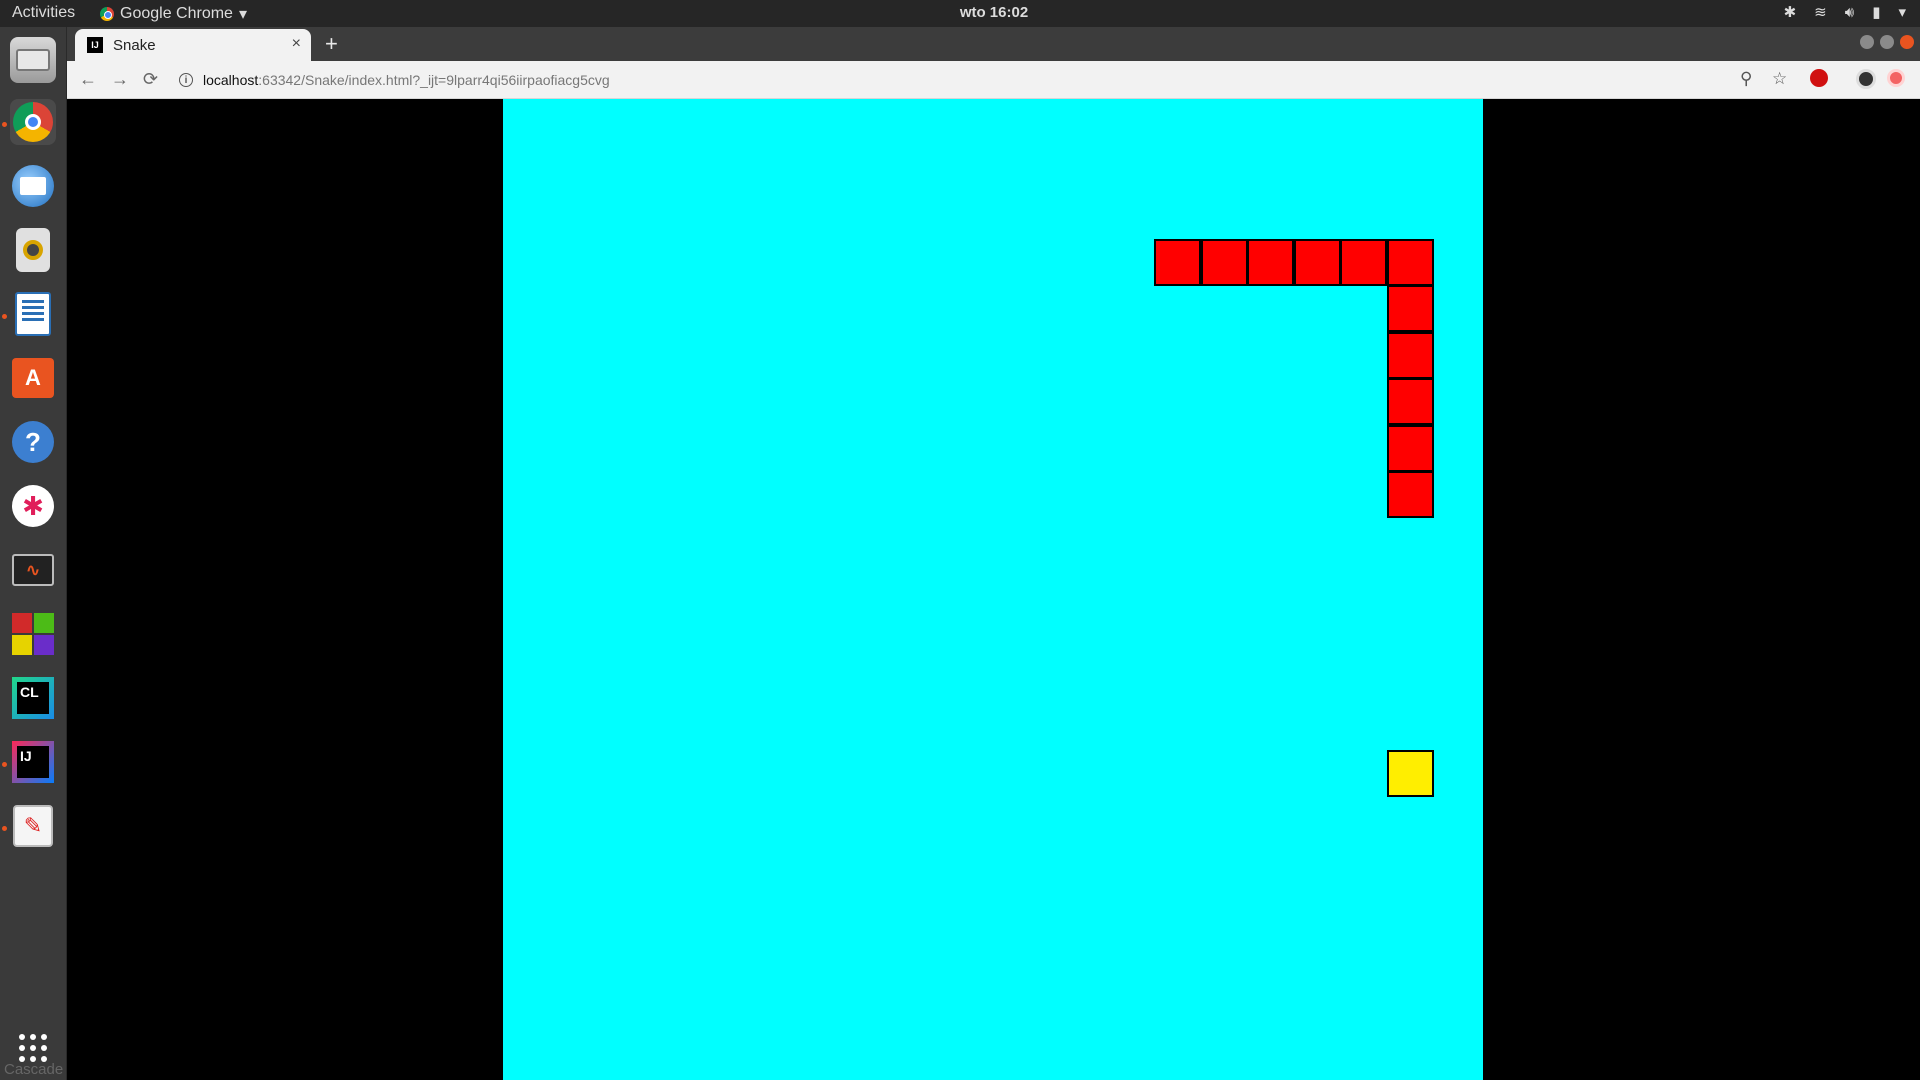  I want to click on show-applications-button, so click(33, 1048).